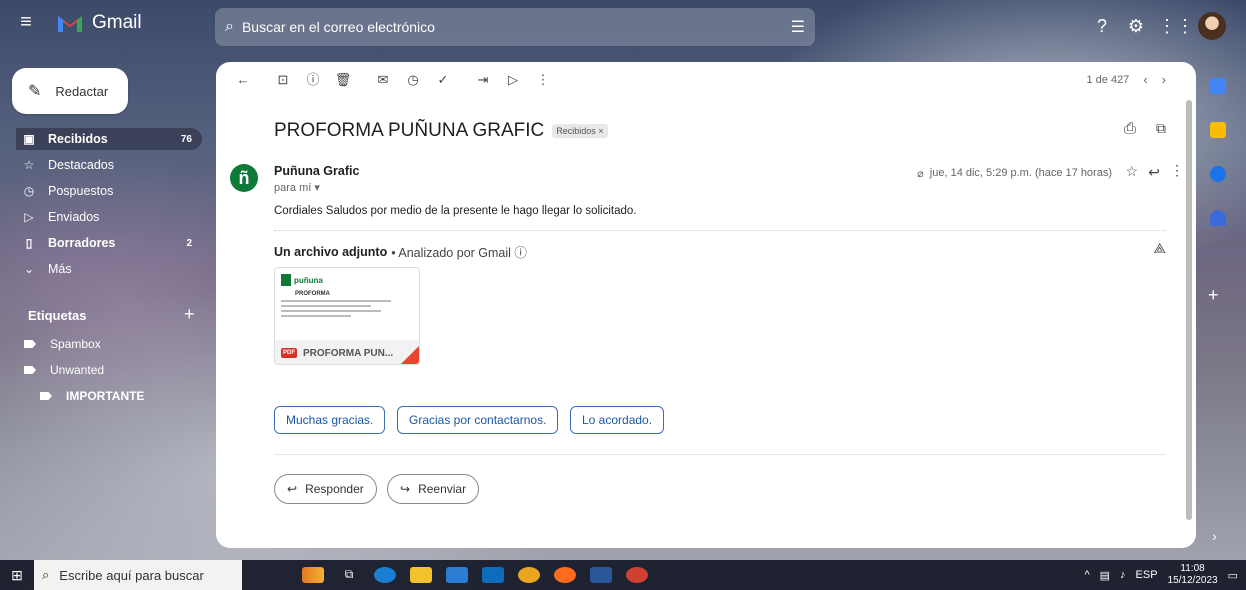  Describe the element at coordinates (1130, 128) in the screenshot. I see `print-icon: ⎙` at that location.